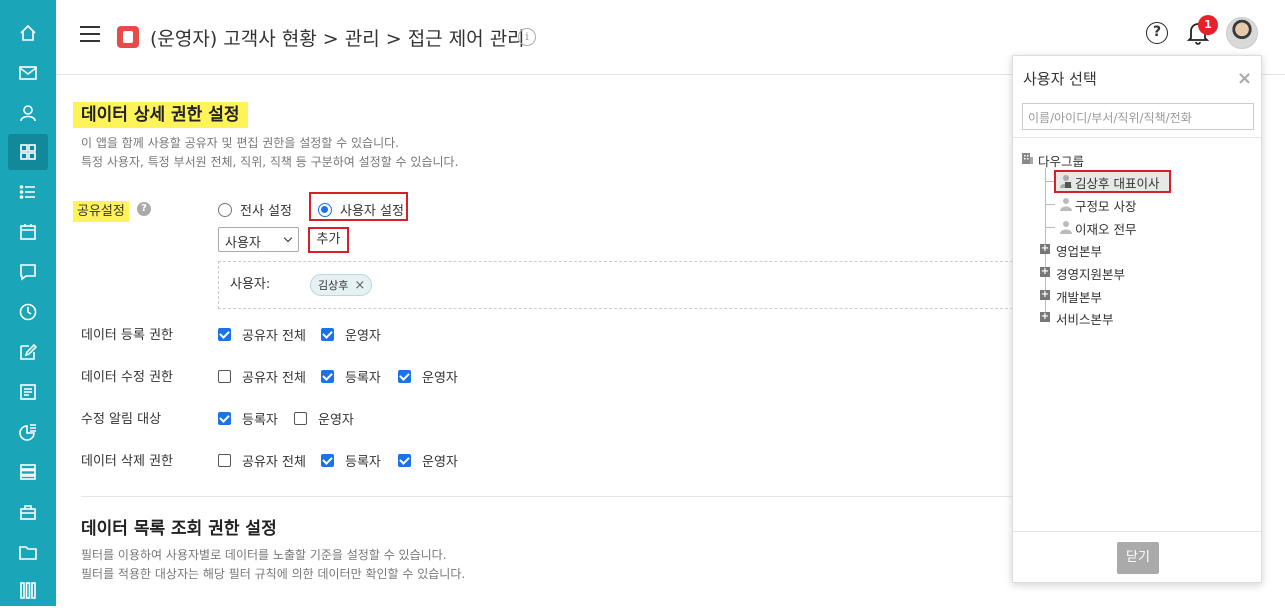 The width and height of the screenshot is (1285, 608). I want to click on share-setting-label: 공유설정, so click(101, 211).